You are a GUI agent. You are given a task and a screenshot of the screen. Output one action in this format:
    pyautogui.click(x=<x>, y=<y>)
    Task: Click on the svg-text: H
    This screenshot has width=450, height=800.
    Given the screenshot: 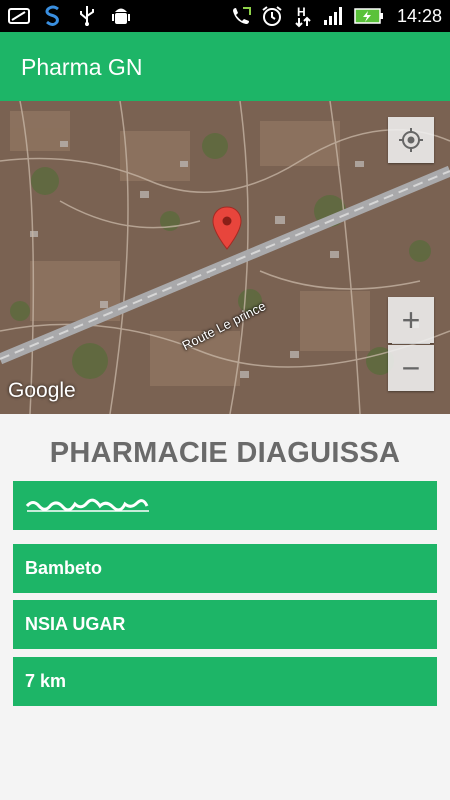 What is the action you would take?
    pyautogui.click(x=301, y=12)
    